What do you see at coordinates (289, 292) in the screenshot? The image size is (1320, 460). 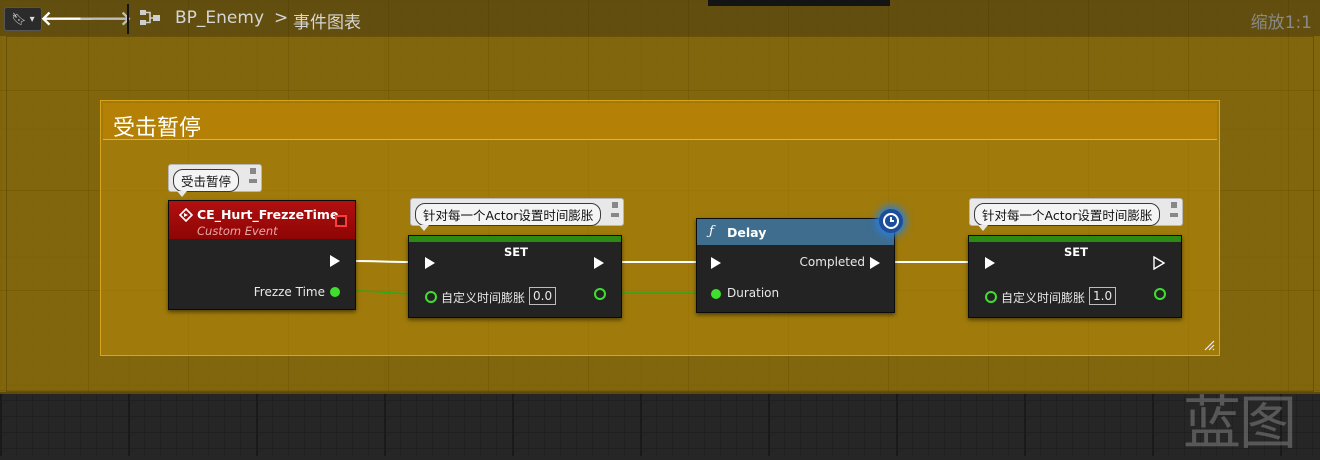 I see `pin-label: Frezze Time` at bounding box center [289, 292].